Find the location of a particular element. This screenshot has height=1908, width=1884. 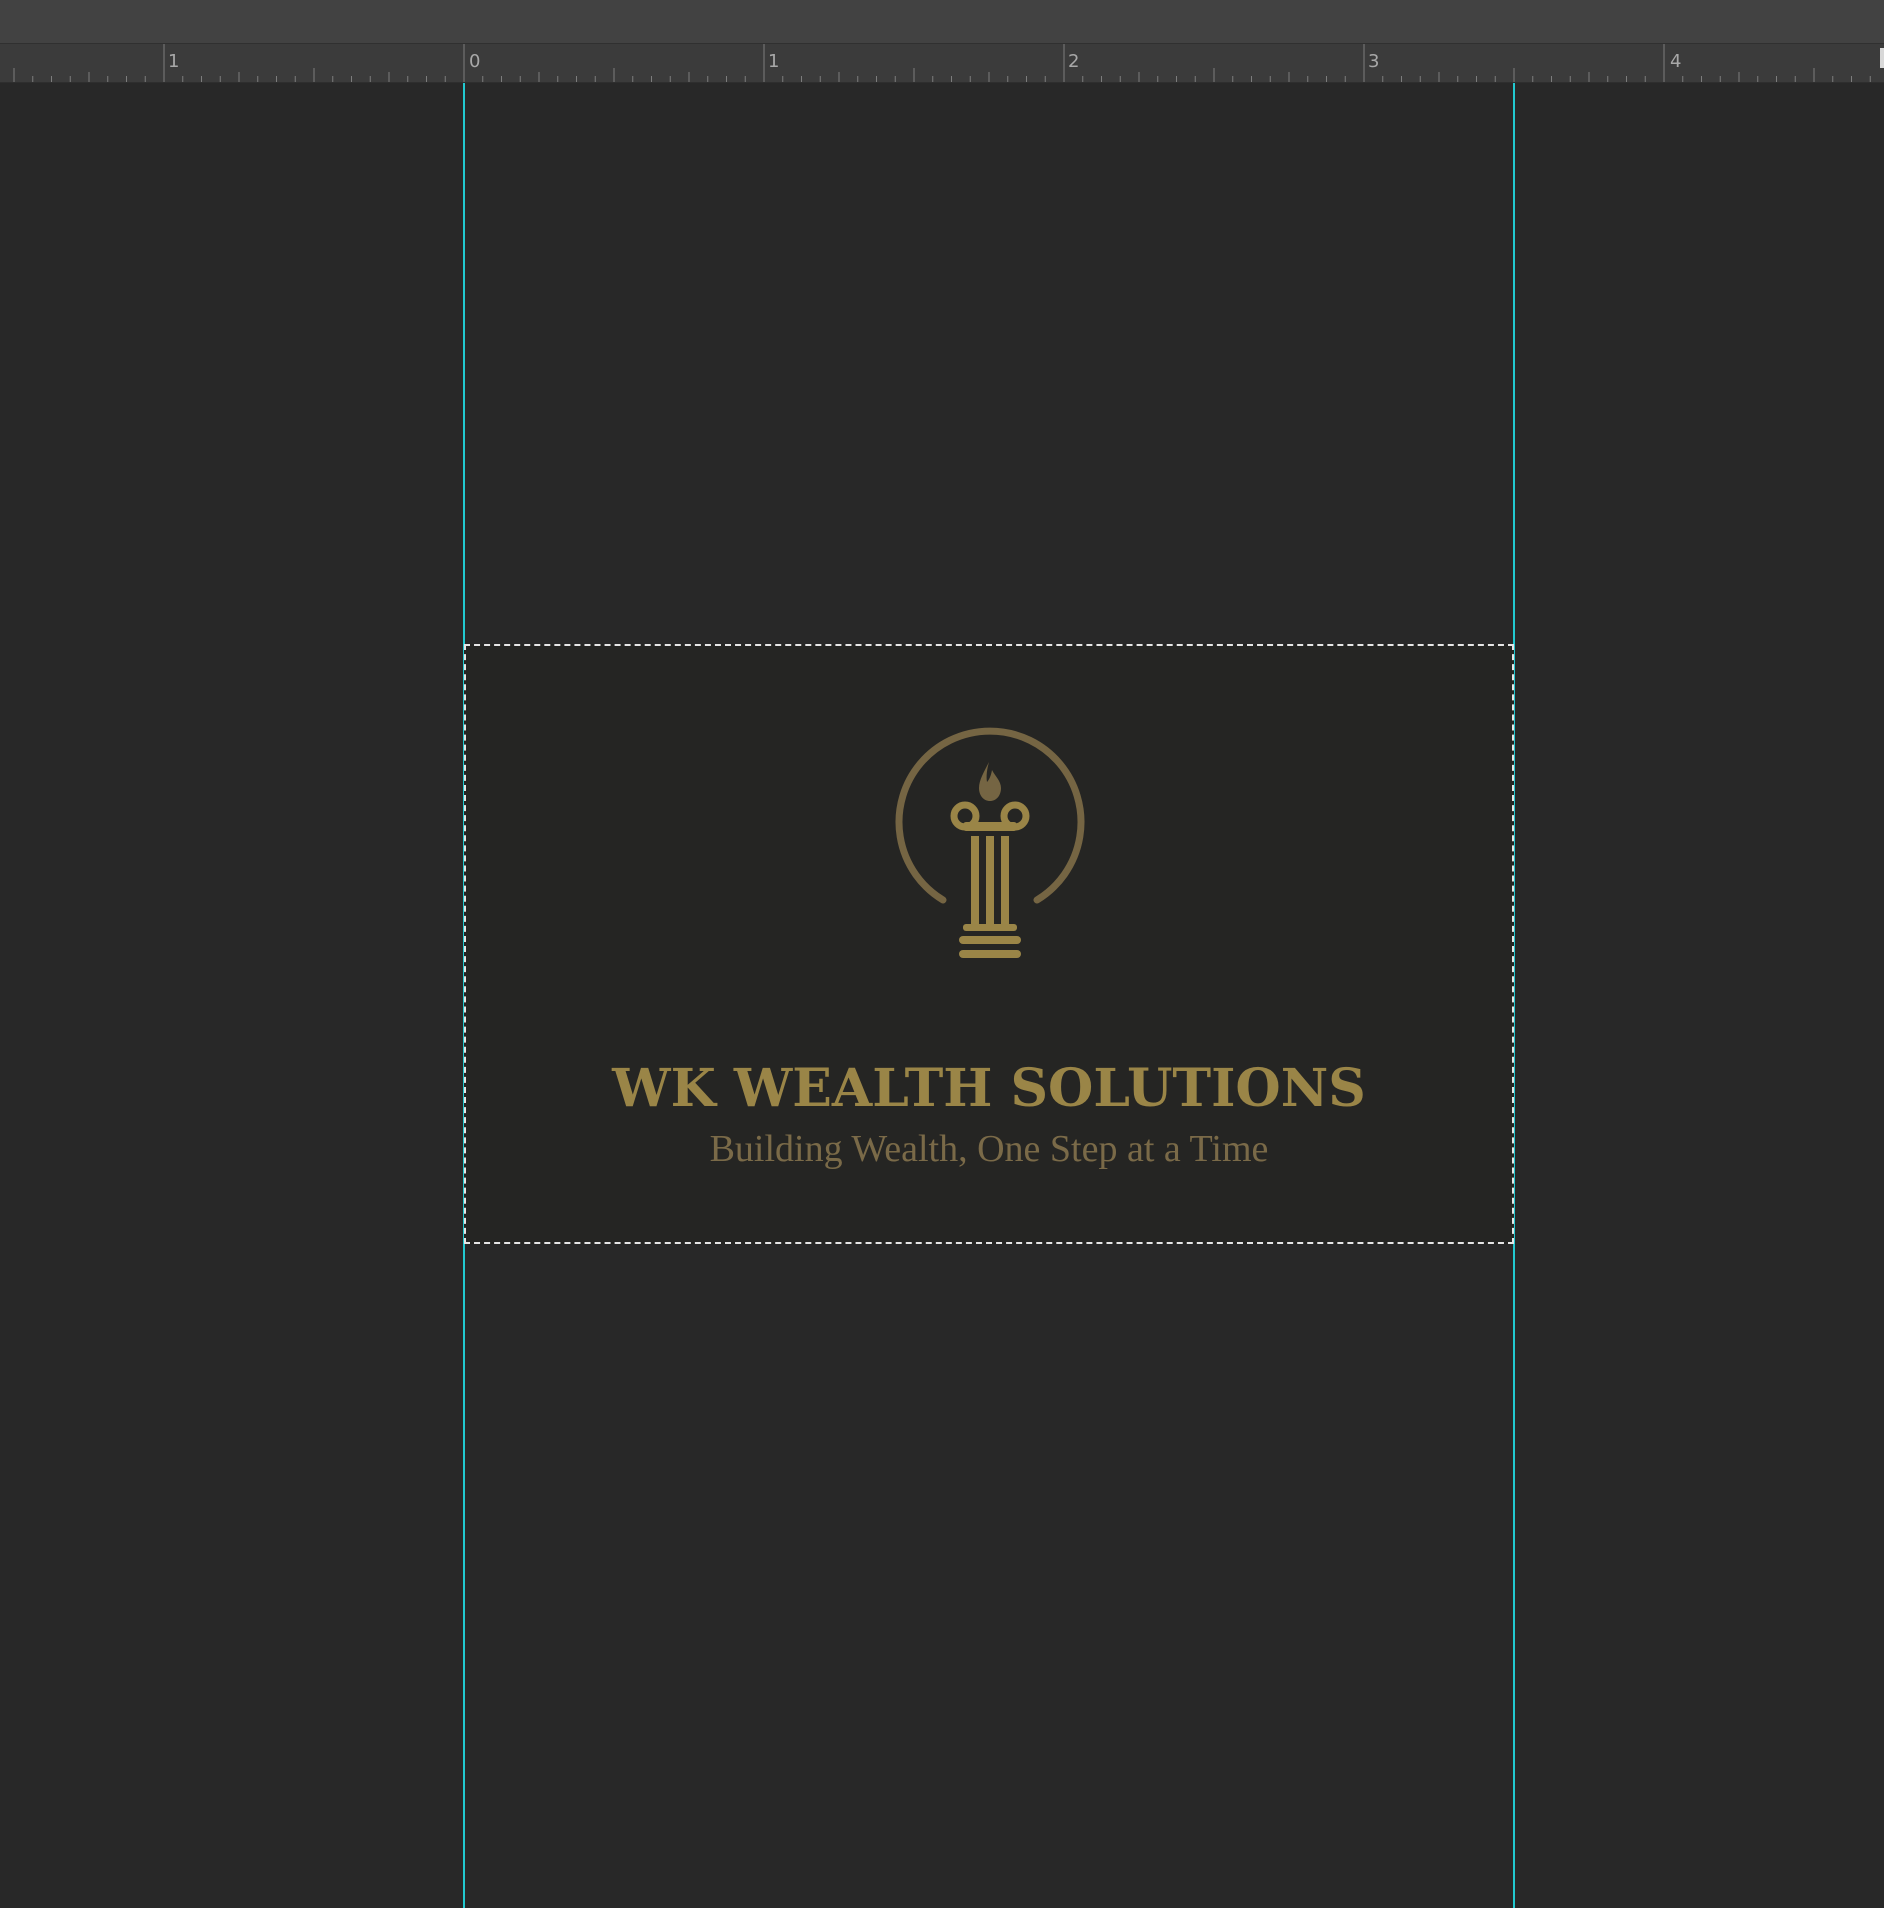

ruler-label-4: 4 is located at coordinates (1676, 61).